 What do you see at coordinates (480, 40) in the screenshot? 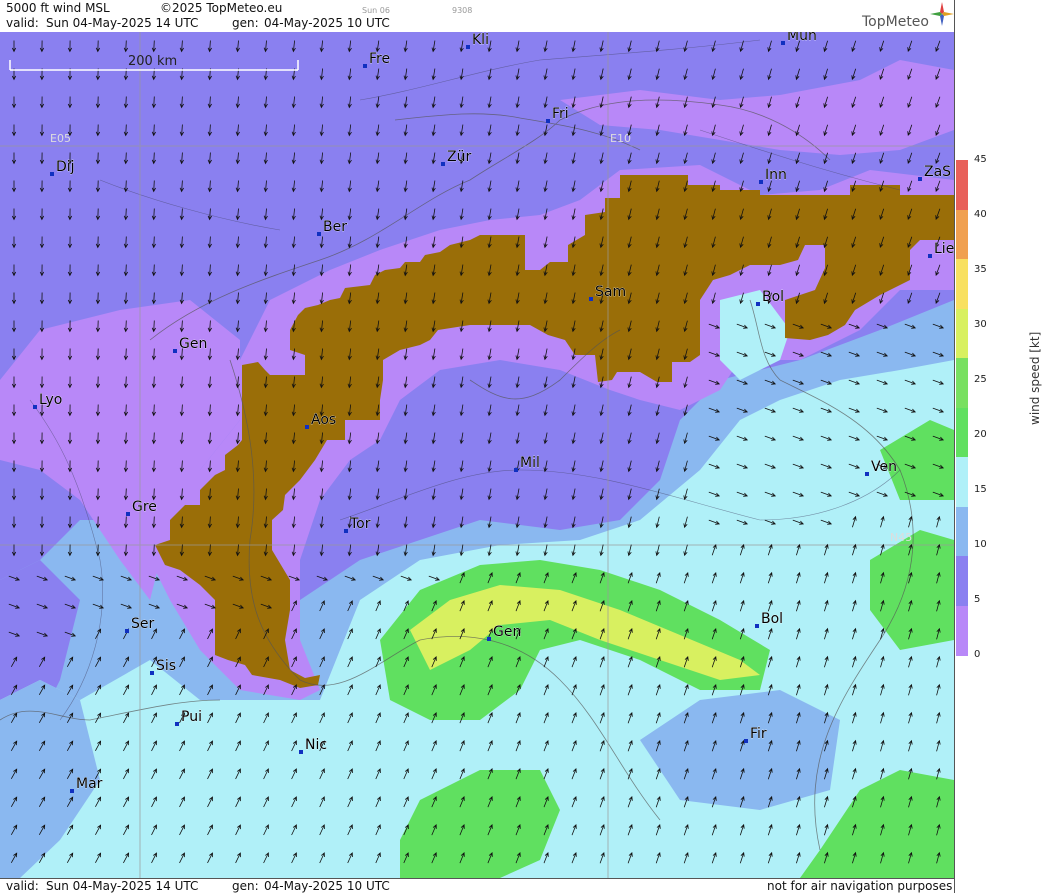
I see `city-label: Kli` at bounding box center [480, 40].